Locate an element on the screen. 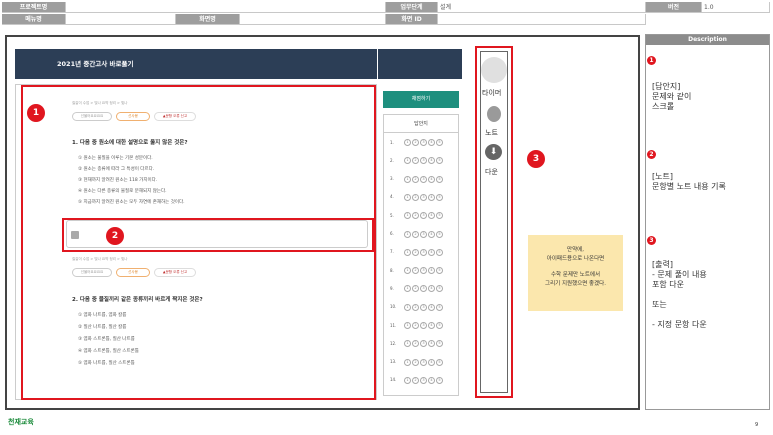 The height and width of the screenshot is (435, 773). q2-option: ⑤ 염화 나트륨, 질산 스트론튬 is located at coordinates (106, 363).